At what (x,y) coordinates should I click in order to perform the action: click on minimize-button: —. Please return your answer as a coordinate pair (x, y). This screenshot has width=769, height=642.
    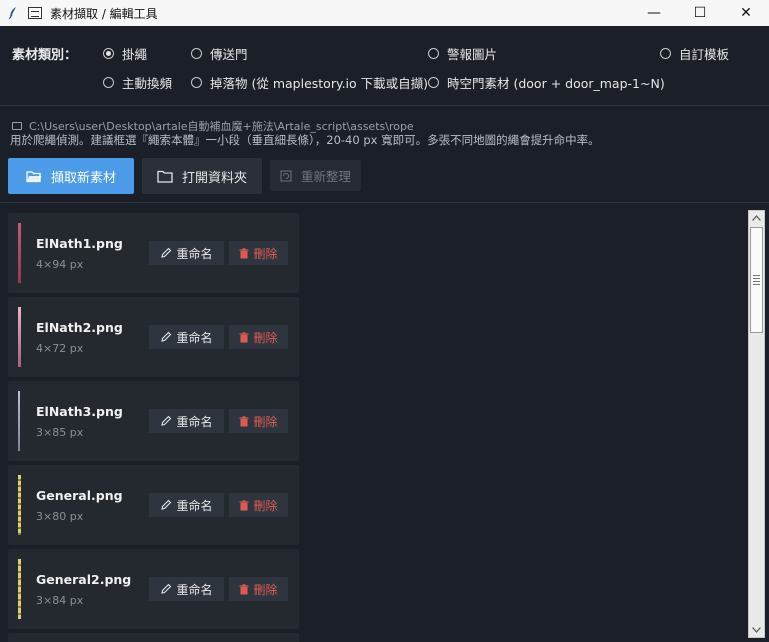
    Looking at the image, I should click on (654, 13).